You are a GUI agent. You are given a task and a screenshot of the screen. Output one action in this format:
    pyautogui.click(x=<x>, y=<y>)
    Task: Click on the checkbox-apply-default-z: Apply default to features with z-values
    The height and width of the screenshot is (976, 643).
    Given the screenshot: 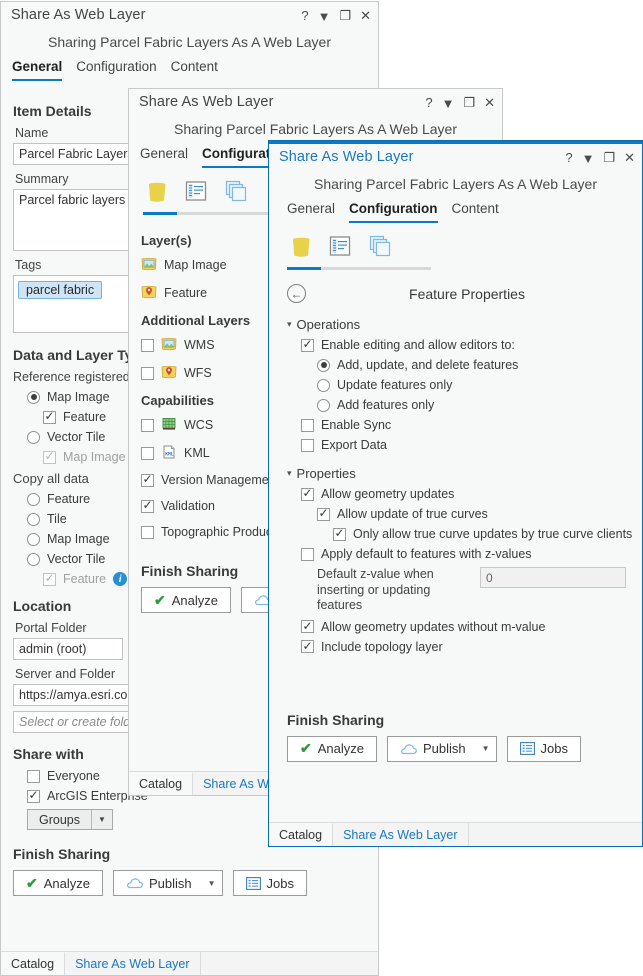 What is the action you would take?
    pyautogui.click(x=463, y=554)
    